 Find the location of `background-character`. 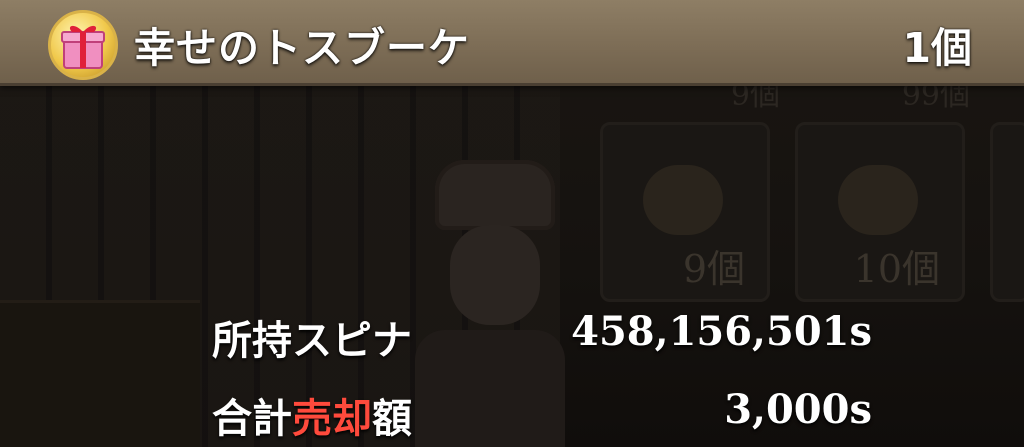

background-character is located at coordinates (490, 298).